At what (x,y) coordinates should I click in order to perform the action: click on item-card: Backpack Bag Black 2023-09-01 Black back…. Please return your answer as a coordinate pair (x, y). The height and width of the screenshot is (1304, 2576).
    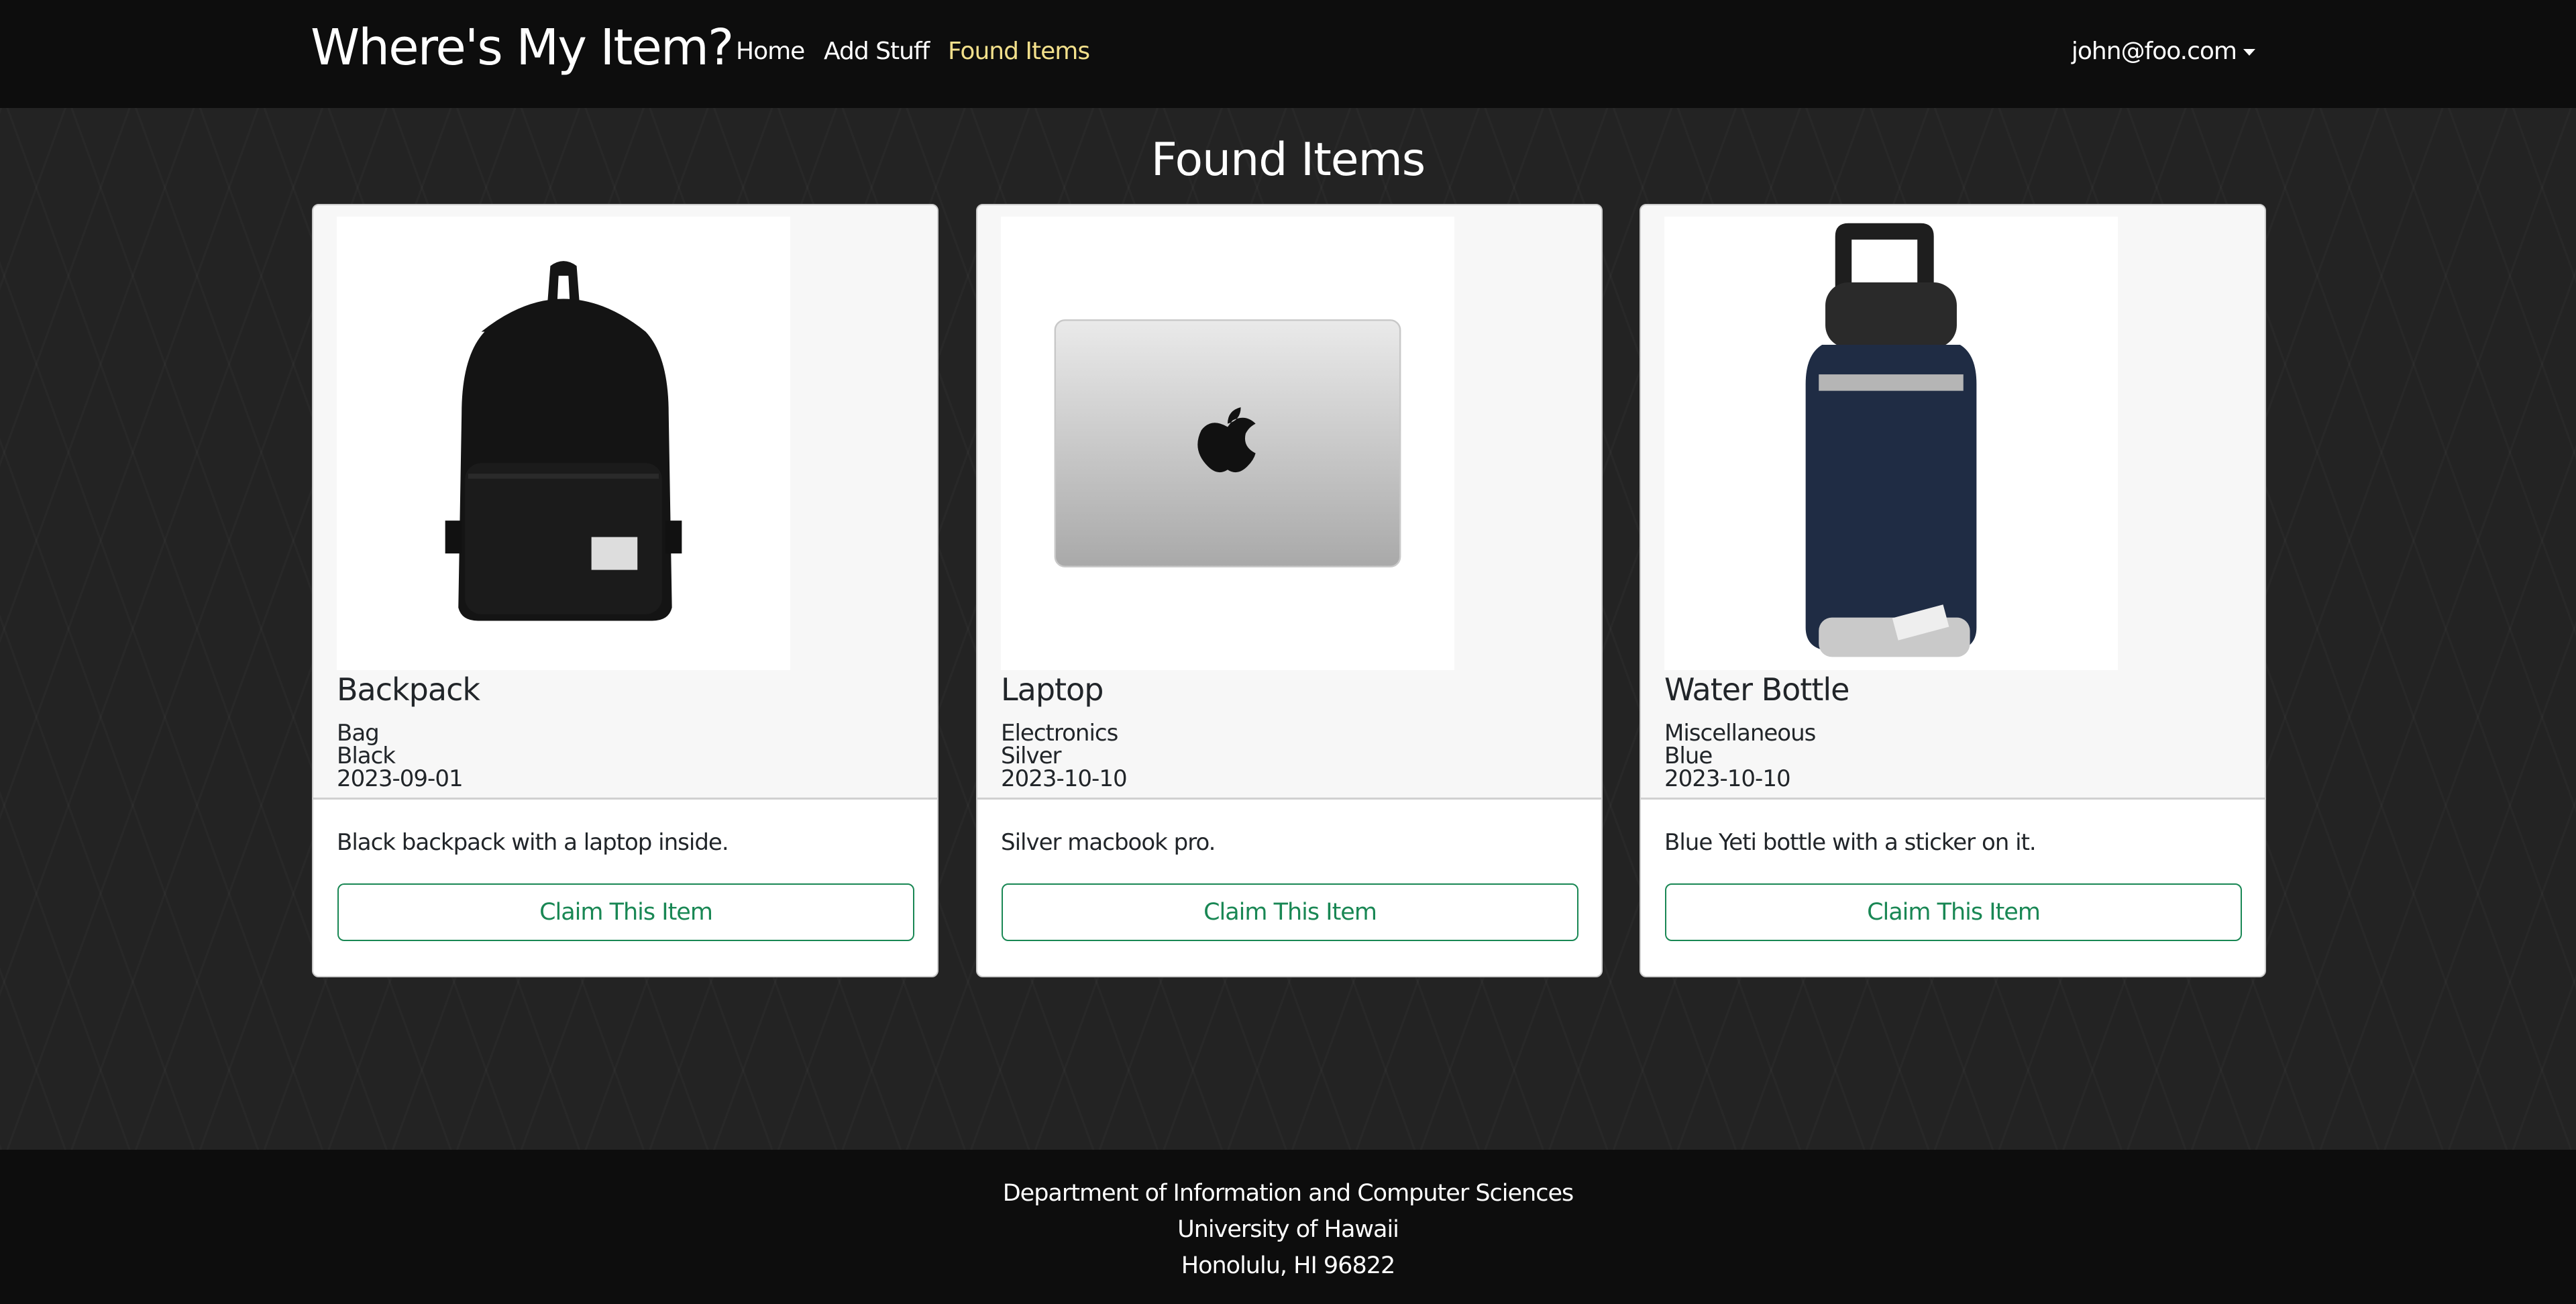
    Looking at the image, I should click on (625, 591).